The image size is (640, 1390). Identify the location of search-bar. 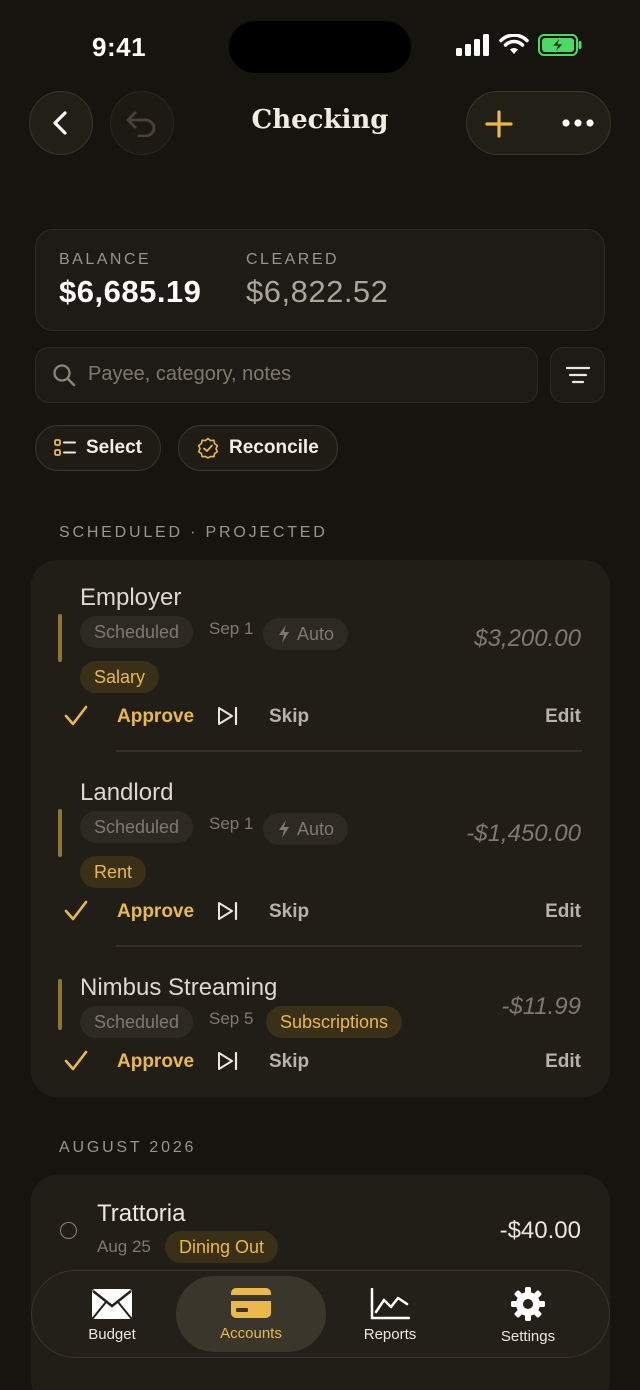
(286, 375).